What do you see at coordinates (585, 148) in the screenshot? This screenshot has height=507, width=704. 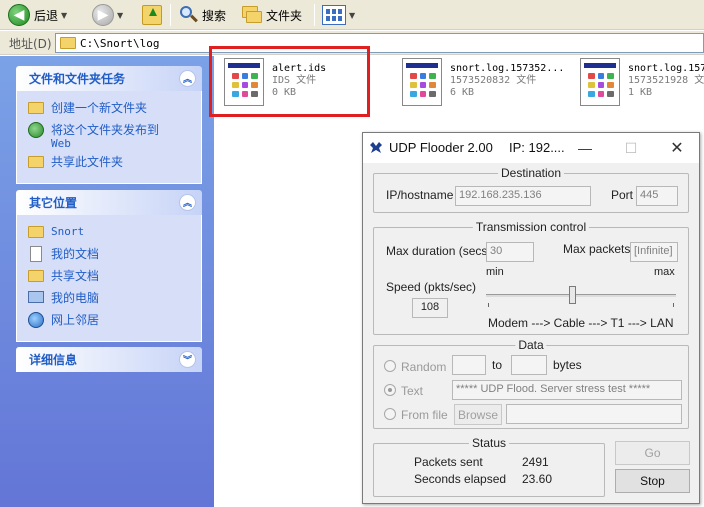 I see `minimize-icon: —` at bounding box center [585, 148].